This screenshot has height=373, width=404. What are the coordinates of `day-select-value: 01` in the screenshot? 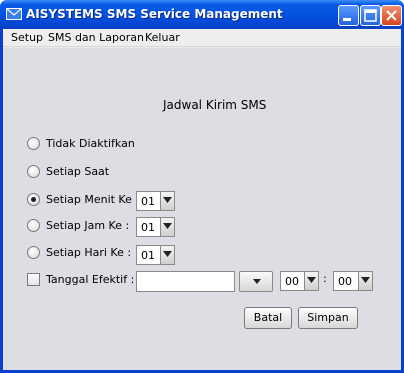 It's located at (148, 255).